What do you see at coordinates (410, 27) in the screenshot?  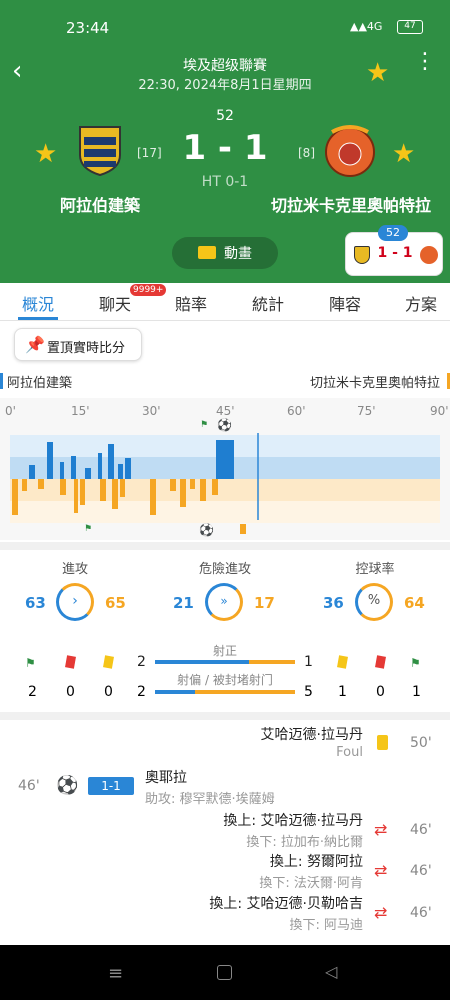 I see `battery-icon: 47` at bounding box center [410, 27].